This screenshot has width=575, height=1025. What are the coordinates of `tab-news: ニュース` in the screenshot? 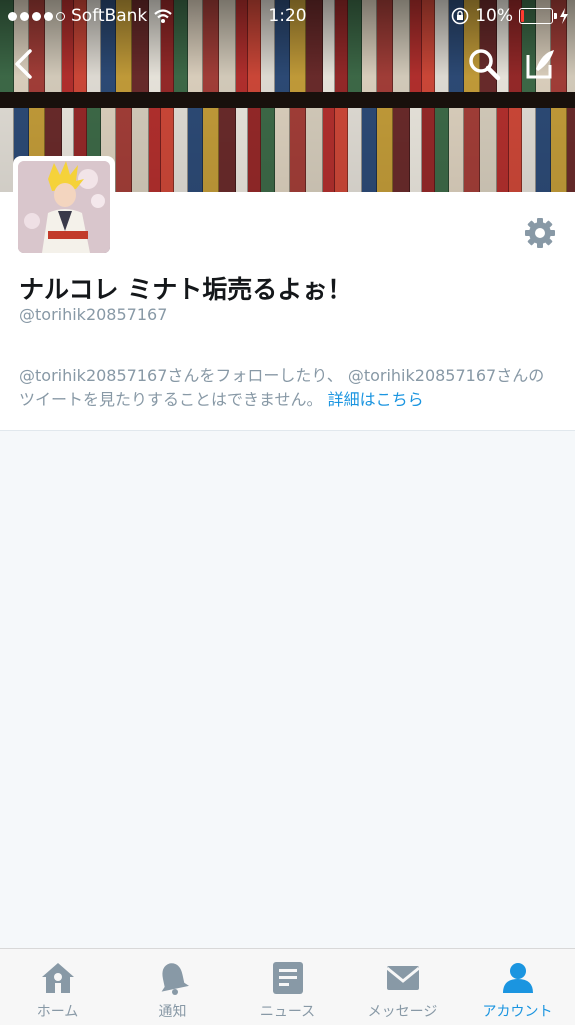 It's located at (287, 987).